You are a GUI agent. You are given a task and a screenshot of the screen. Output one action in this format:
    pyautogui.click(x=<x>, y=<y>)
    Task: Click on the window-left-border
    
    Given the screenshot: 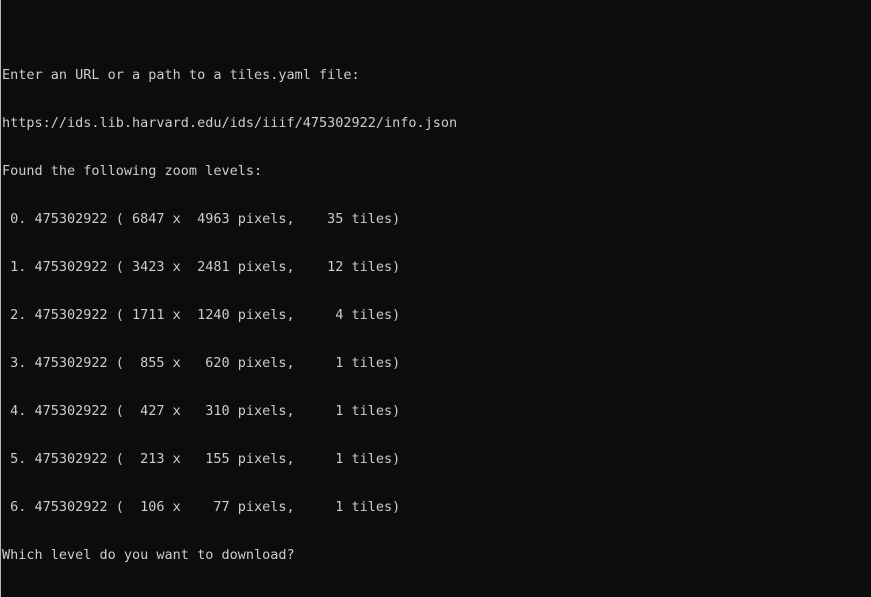 What is the action you would take?
    pyautogui.click(x=0, y=298)
    